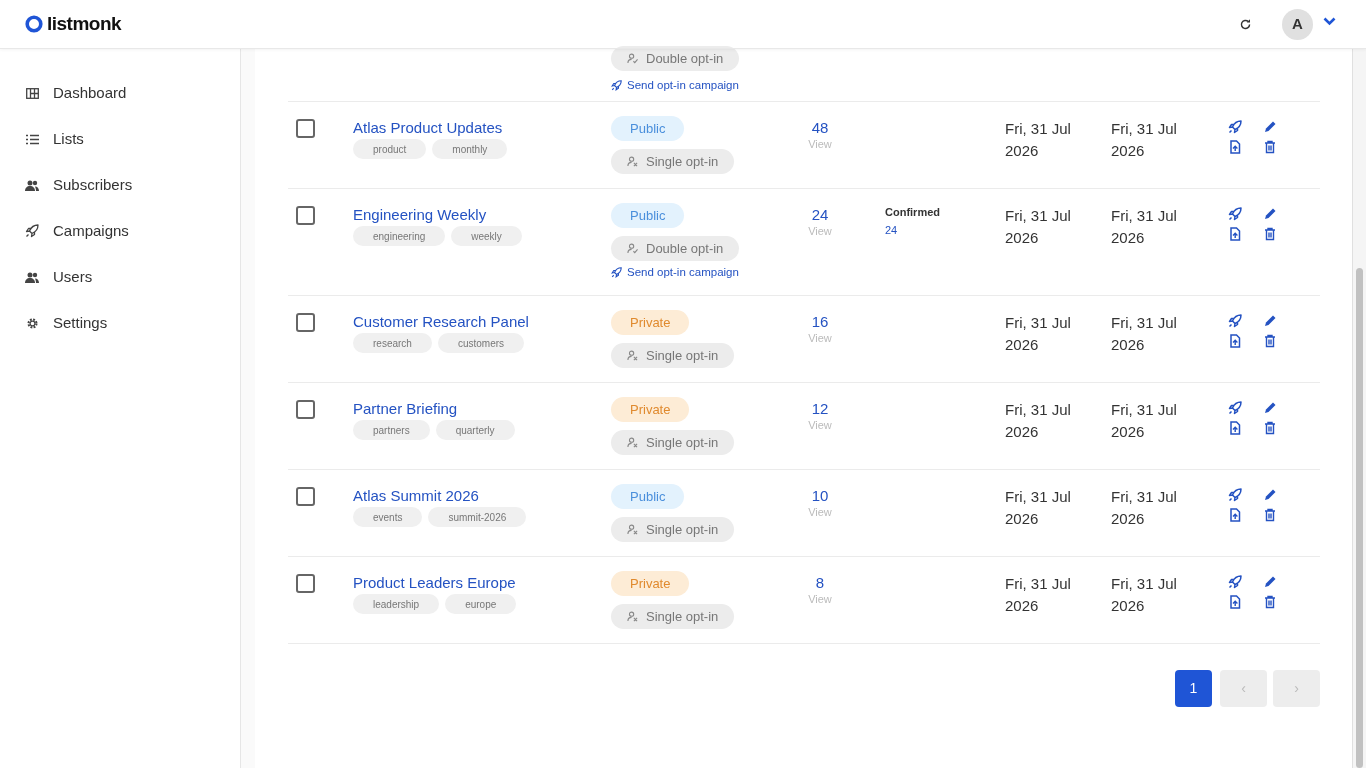  What do you see at coordinates (84, 24) in the screenshot?
I see `logo-text: listmonk` at bounding box center [84, 24].